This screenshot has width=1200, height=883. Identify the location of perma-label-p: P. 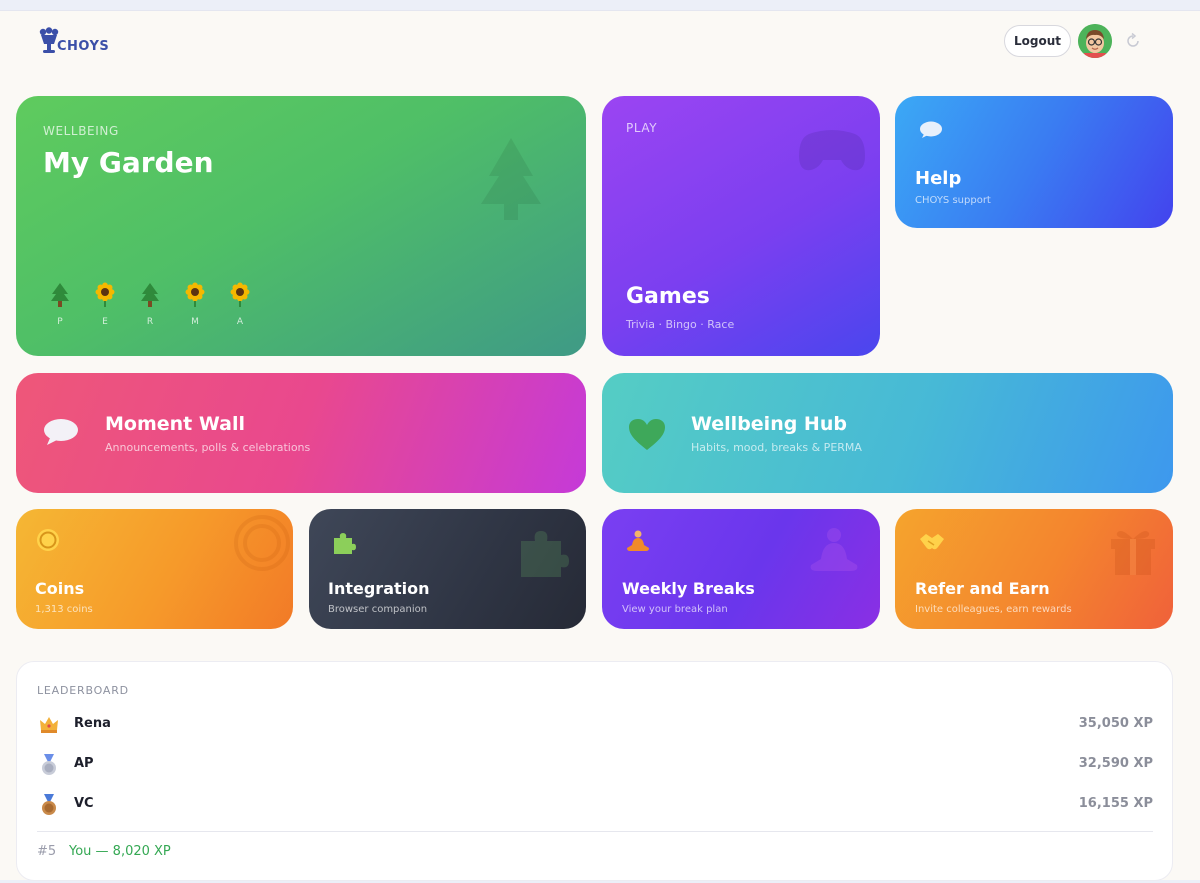
(60, 322).